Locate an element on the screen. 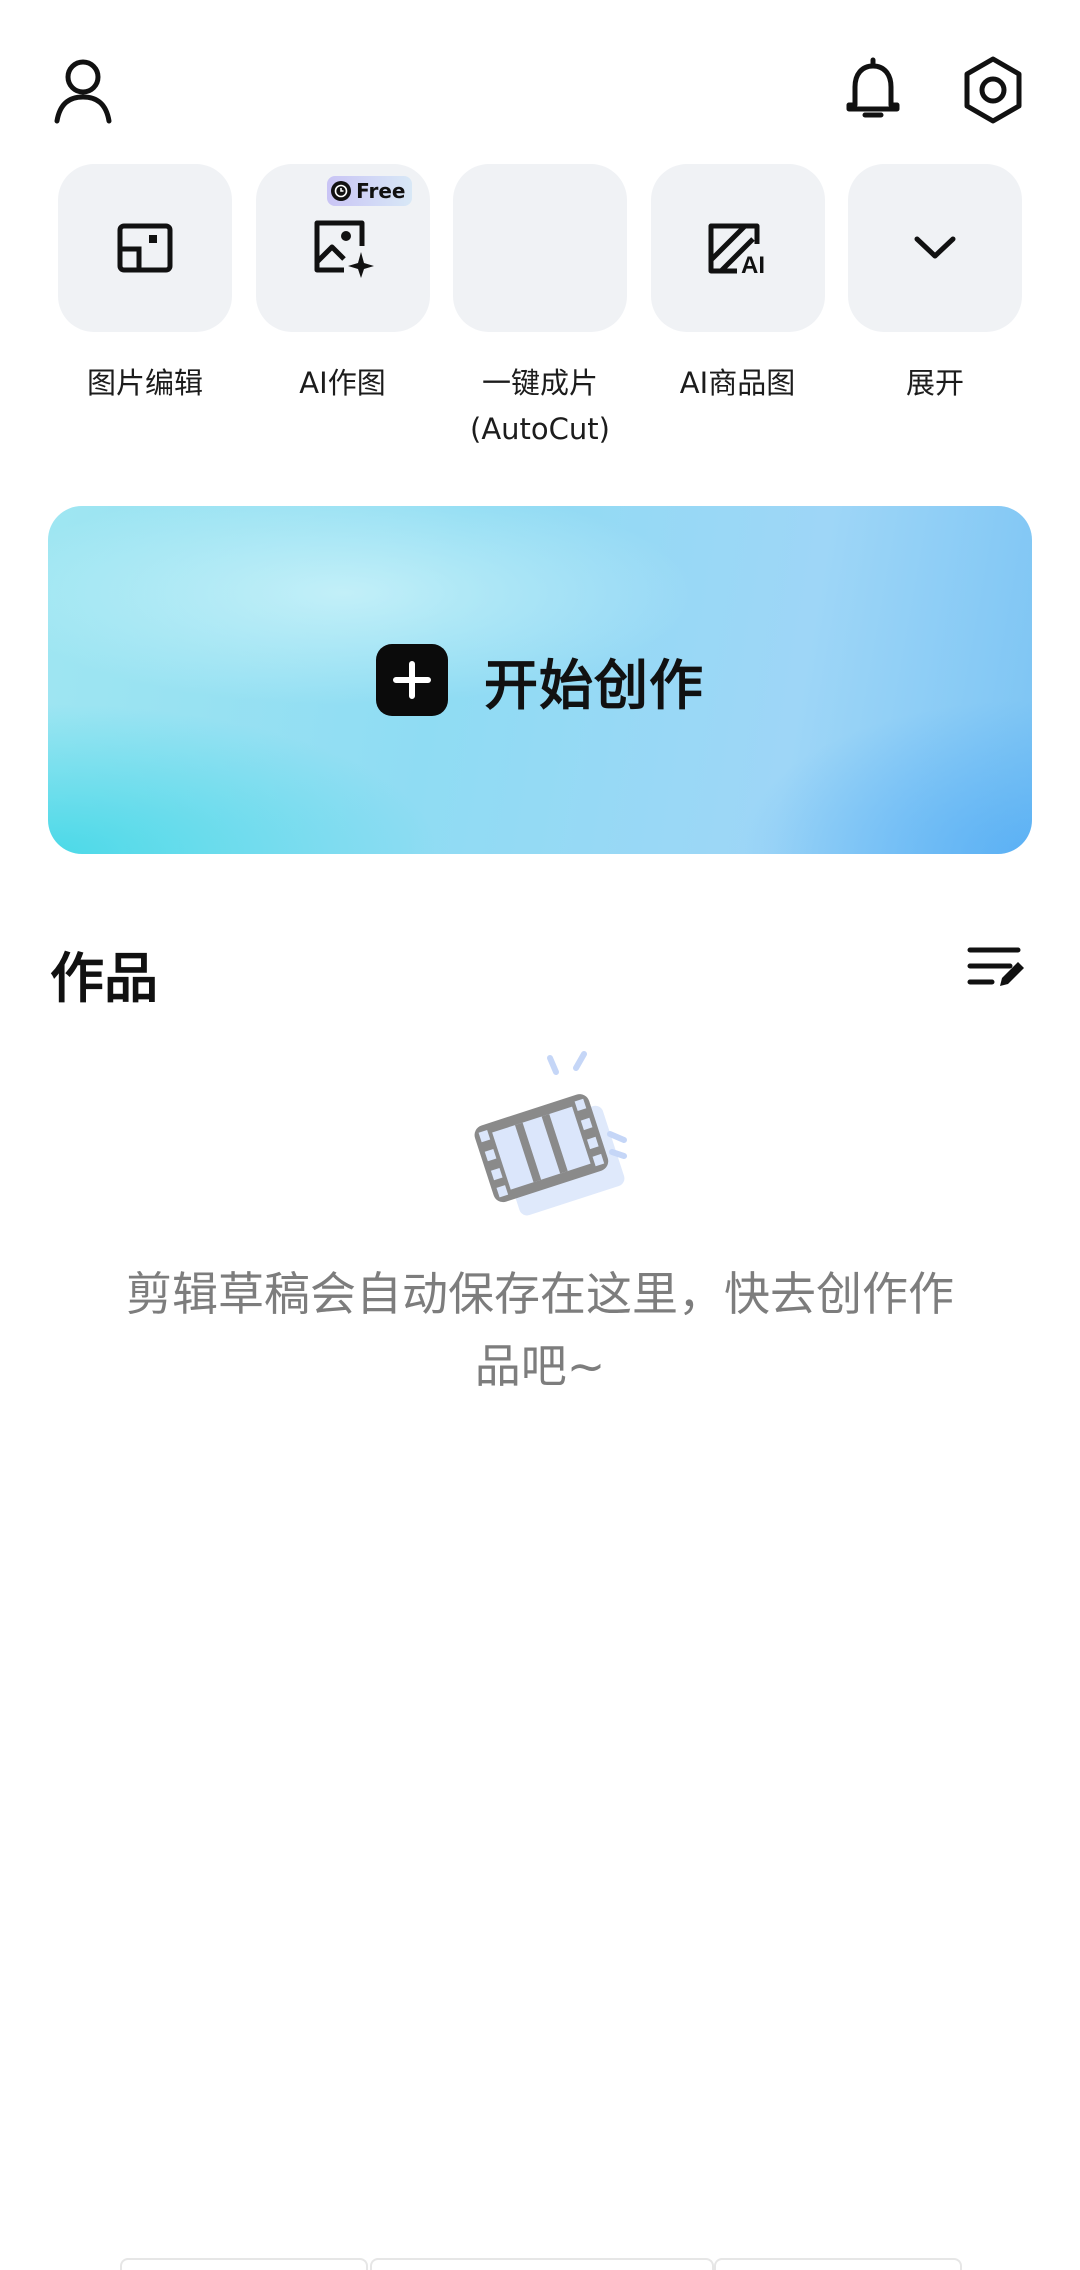  tool-ai-image: Free AI作图 is located at coordinates (342, 308).